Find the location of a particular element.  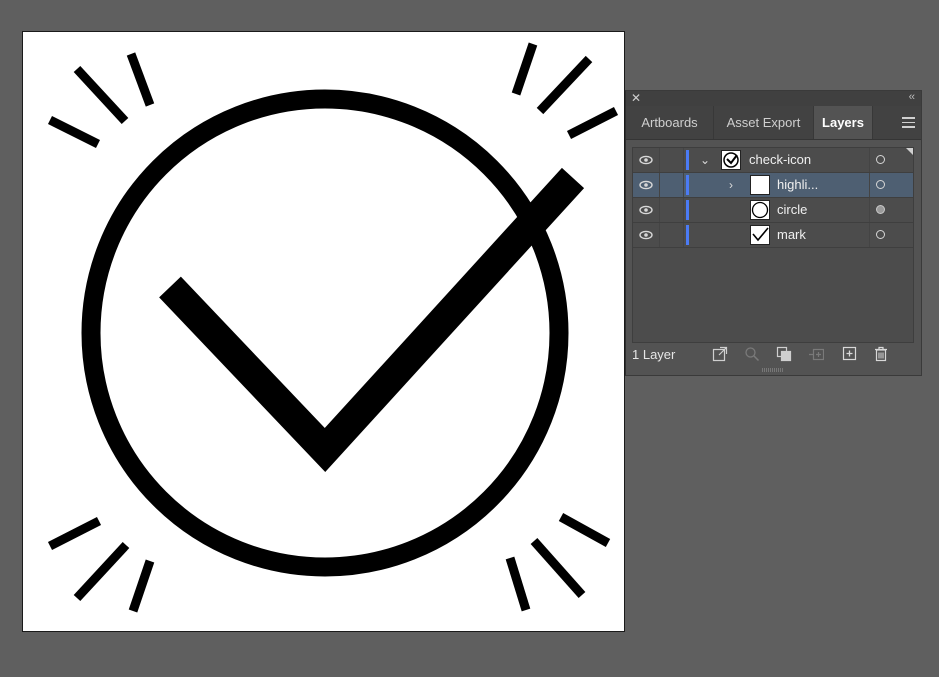

layer-name: mark is located at coordinates (791, 234).